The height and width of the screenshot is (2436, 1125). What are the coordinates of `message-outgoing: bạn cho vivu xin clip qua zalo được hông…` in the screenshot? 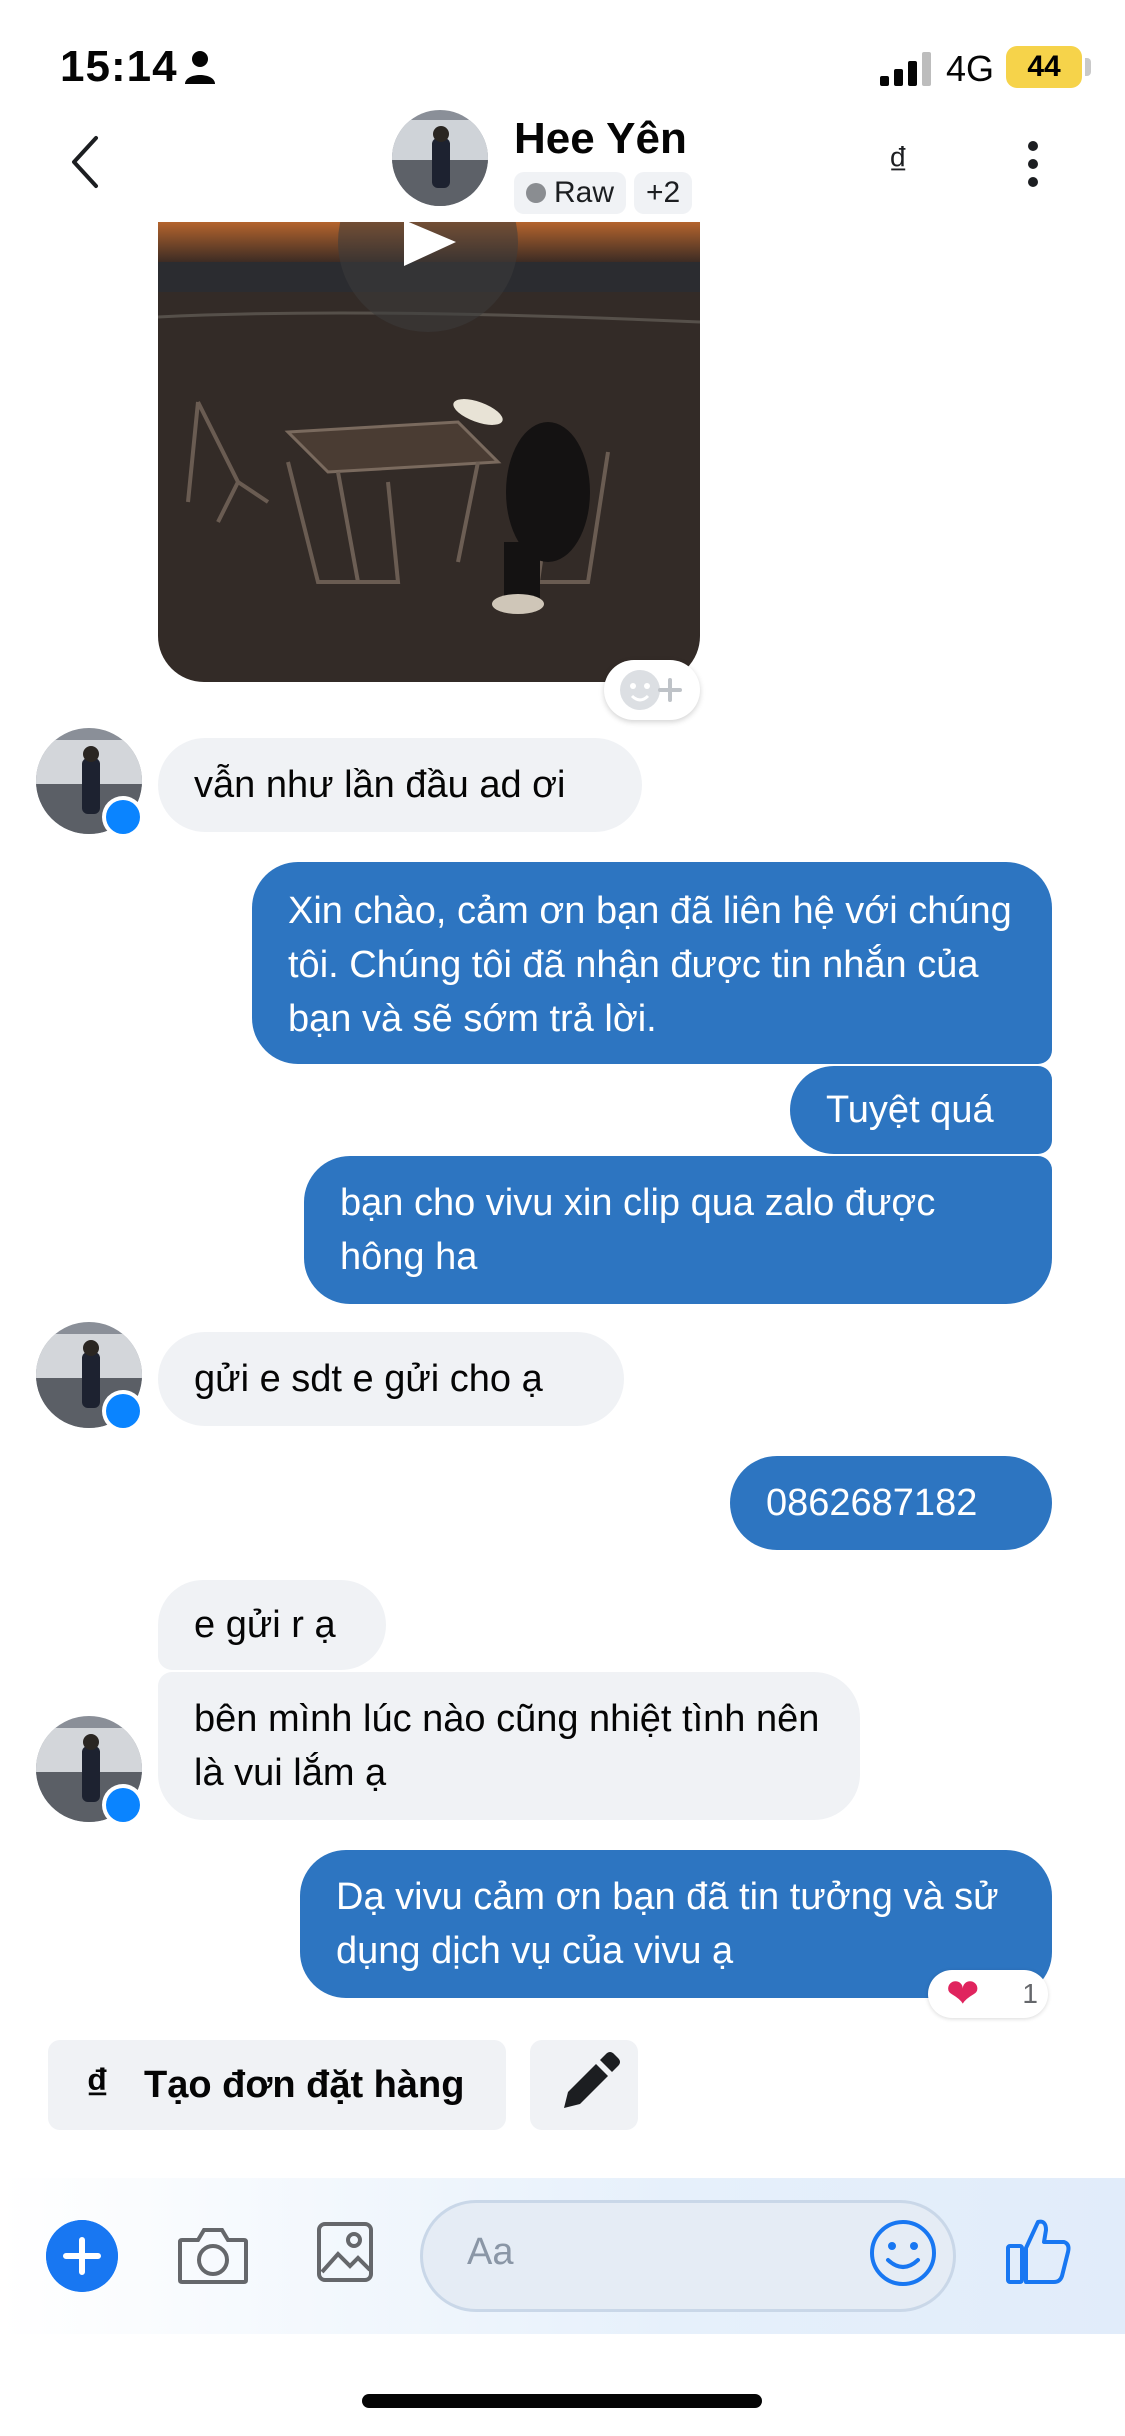 It's located at (678, 1230).